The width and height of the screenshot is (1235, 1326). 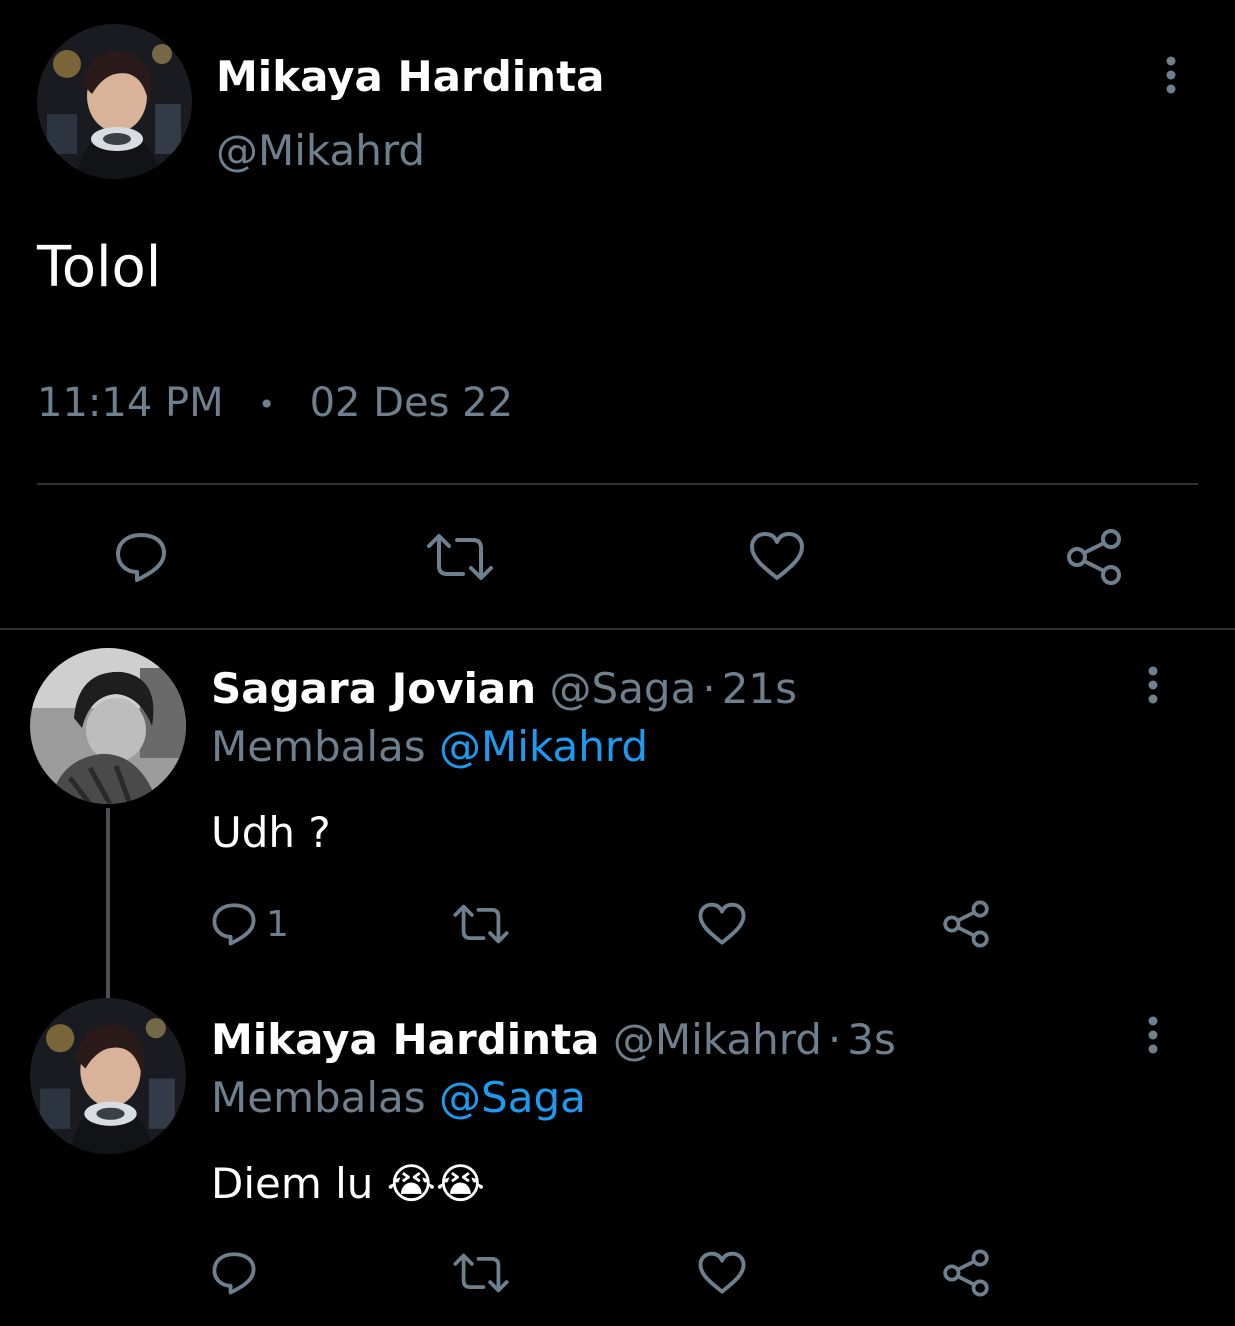 I want to click on main-like-button, so click(x=777, y=557).